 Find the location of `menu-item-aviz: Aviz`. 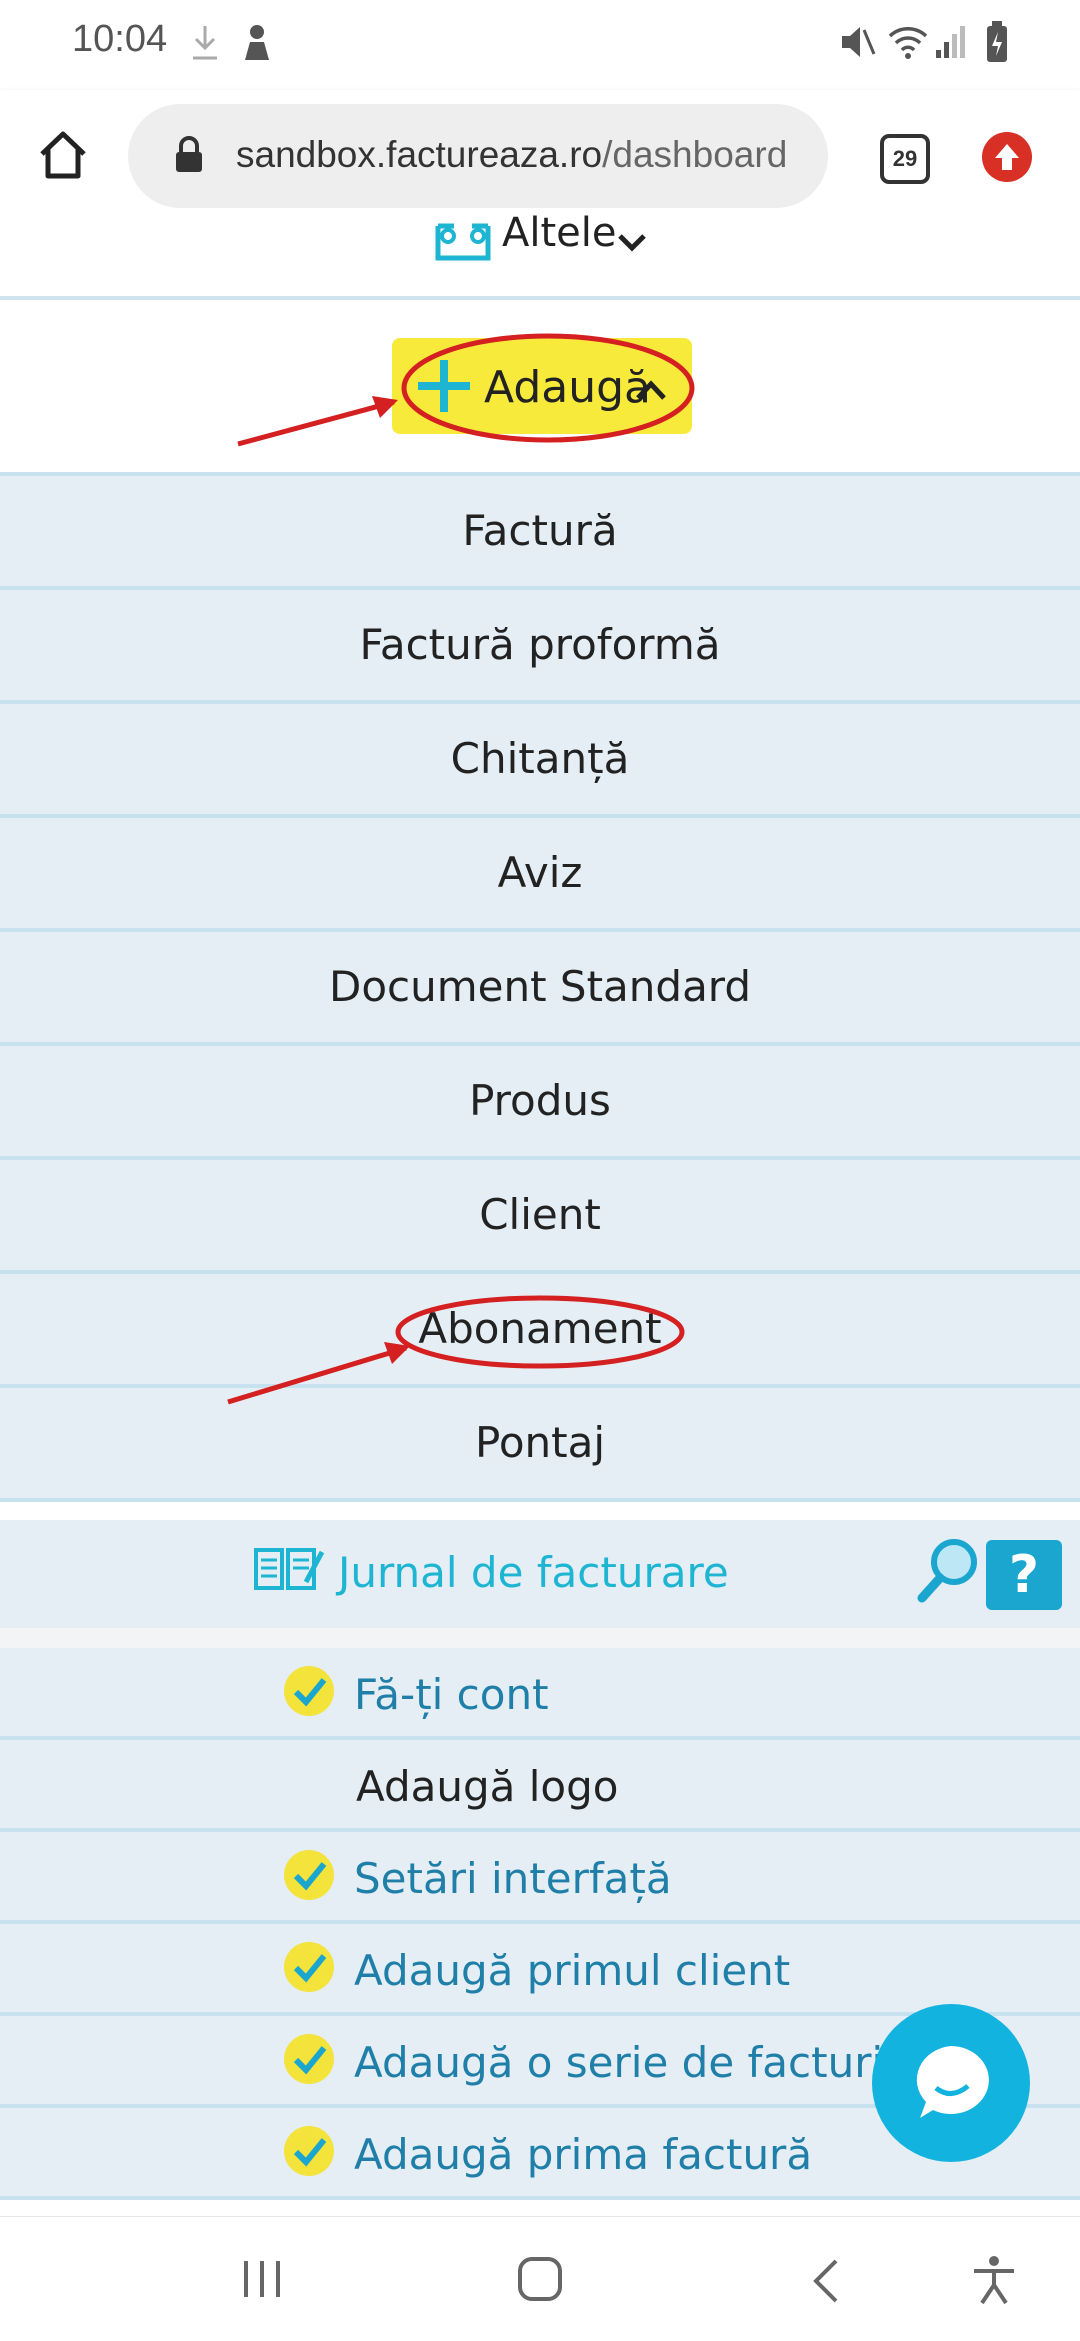

menu-item-aviz: Aviz is located at coordinates (540, 871).